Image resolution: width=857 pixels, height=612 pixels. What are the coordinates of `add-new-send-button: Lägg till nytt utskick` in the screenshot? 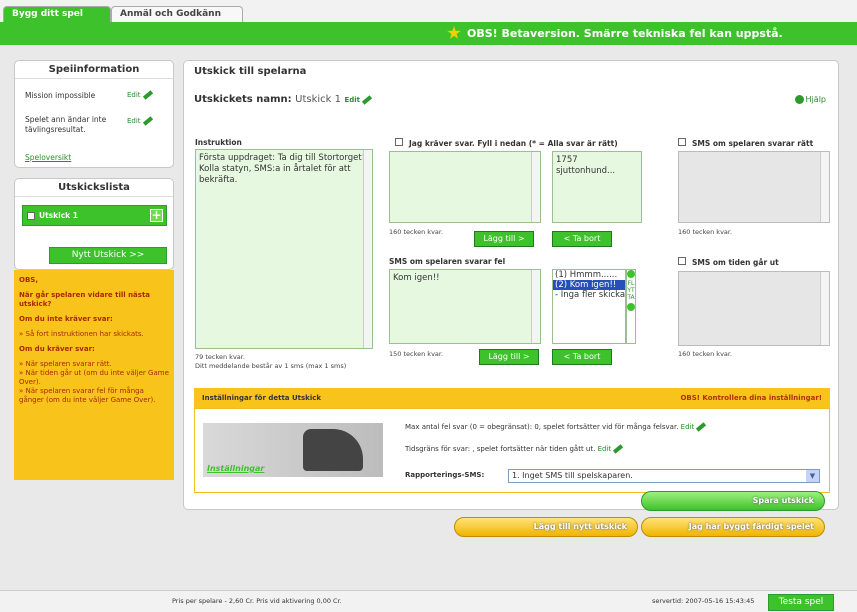 It's located at (546, 527).